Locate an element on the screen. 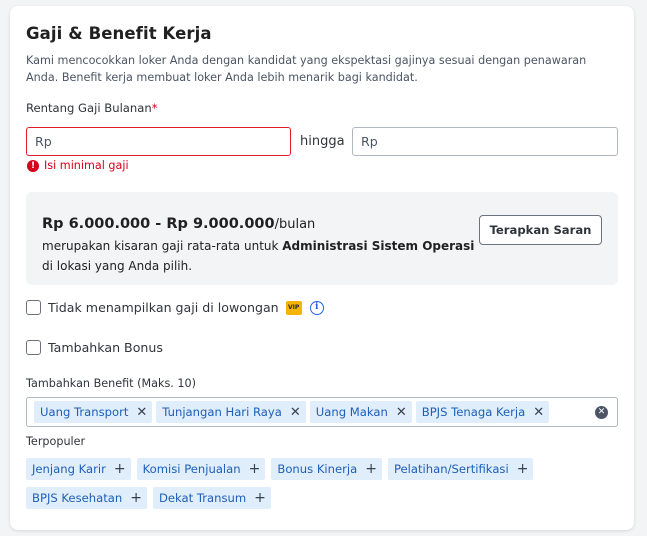 This screenshot has width=647, height=536. popular-benefit-chip: Jenjang Karir + is located at coordinates (78, 469).